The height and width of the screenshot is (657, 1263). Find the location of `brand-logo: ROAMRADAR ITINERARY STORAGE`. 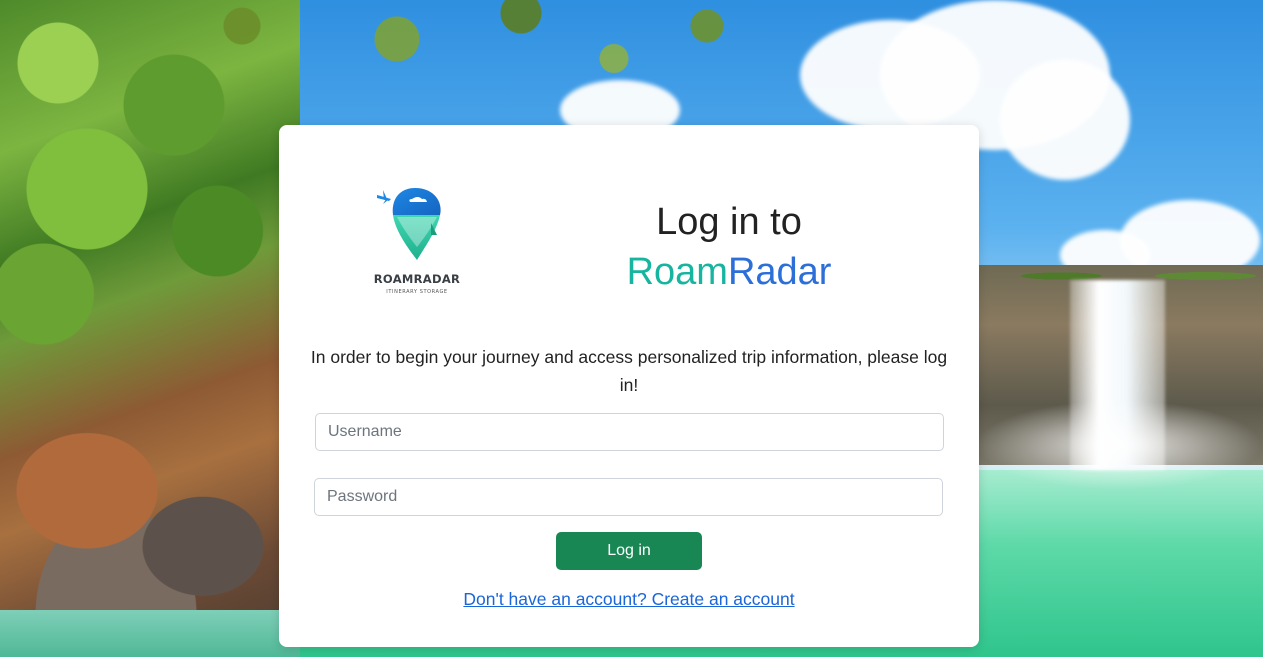

brand-logo: ROAMRADAR ITINERARY STORAGE is located at coordinates (417, 242).